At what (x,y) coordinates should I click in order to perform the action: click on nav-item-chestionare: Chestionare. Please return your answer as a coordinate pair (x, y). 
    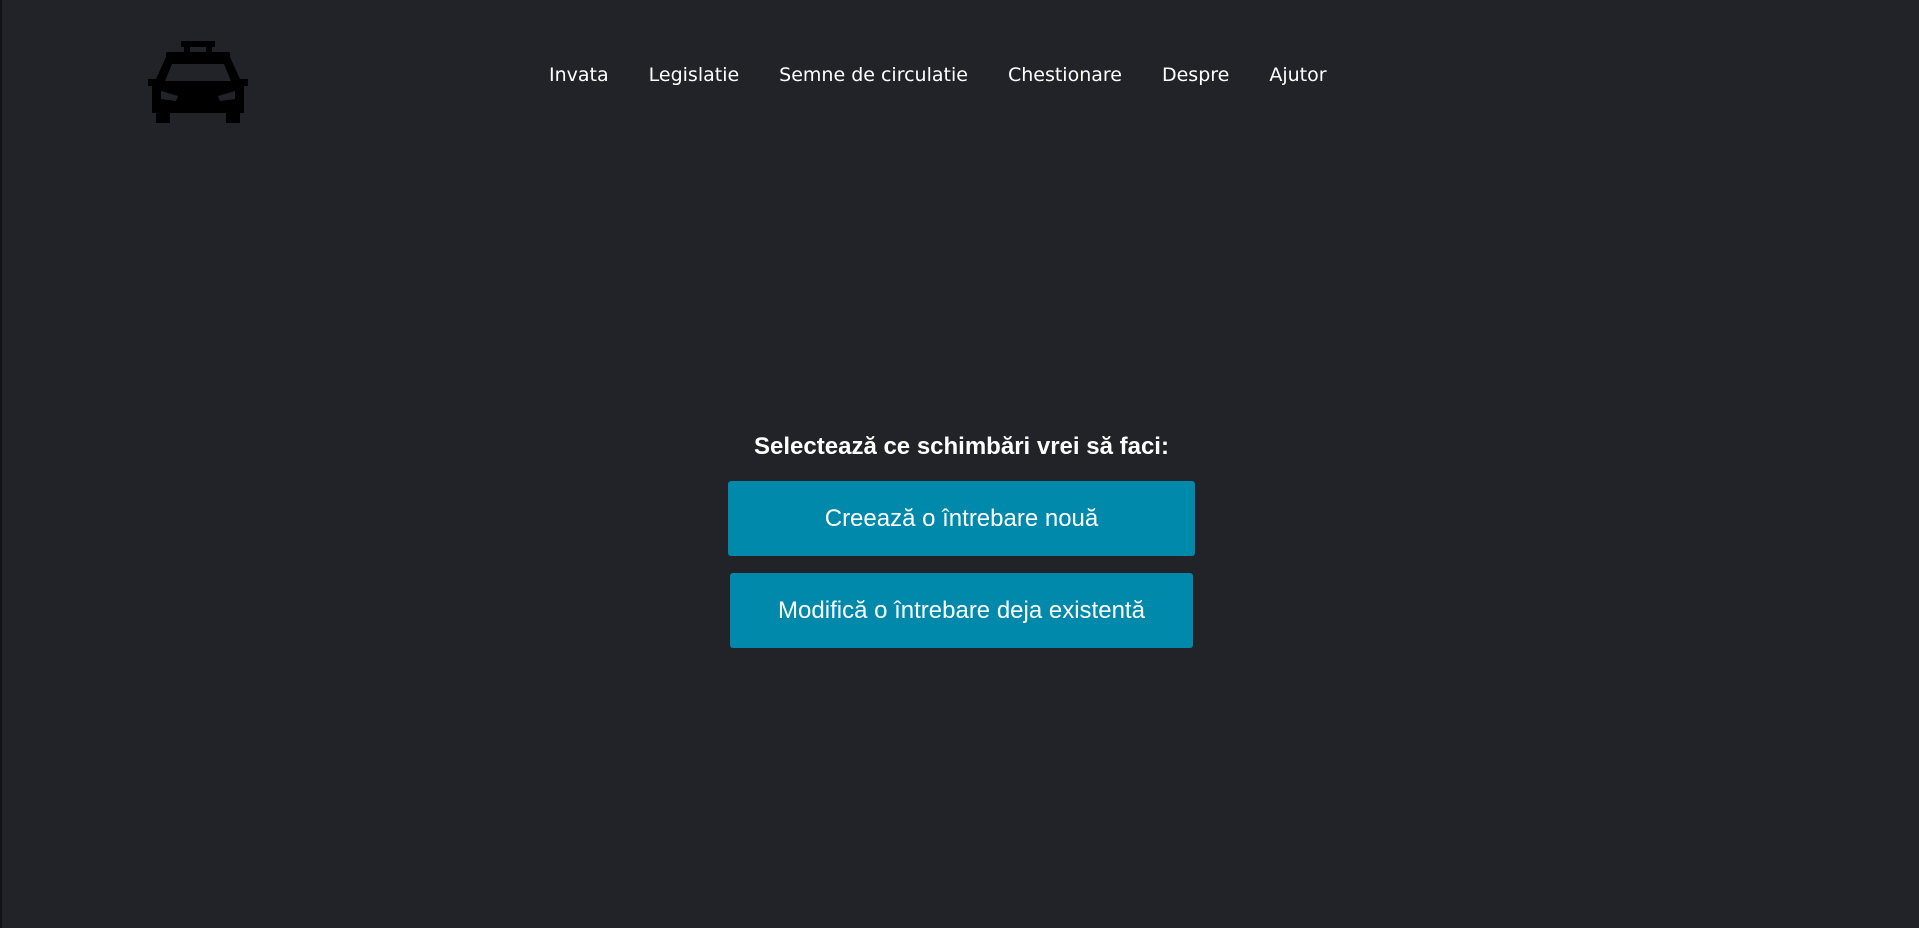
    Looking at the image, I should click on (1065, 75).